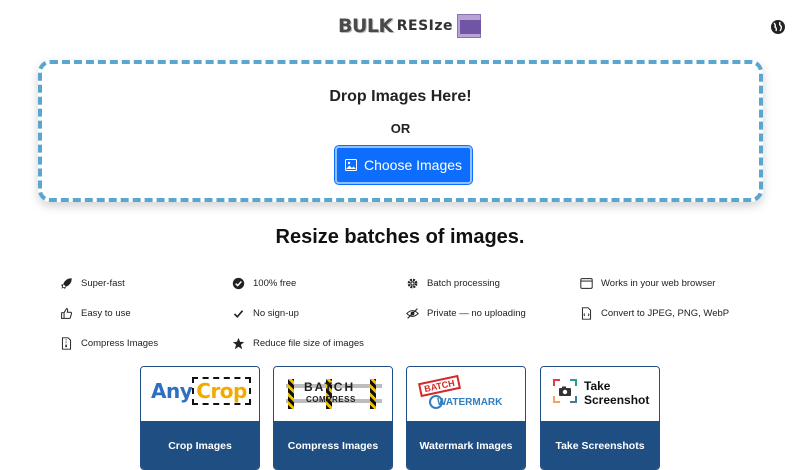 This screenshot has width=800, height=470. Describe the element at coordinates (238, 283) in the screenshot. I see `check-circle-icon` at that location.